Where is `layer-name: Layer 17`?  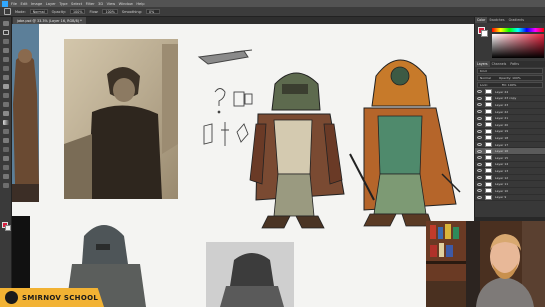
layer-name: Layer 17 is located at coordinates (502, 144).